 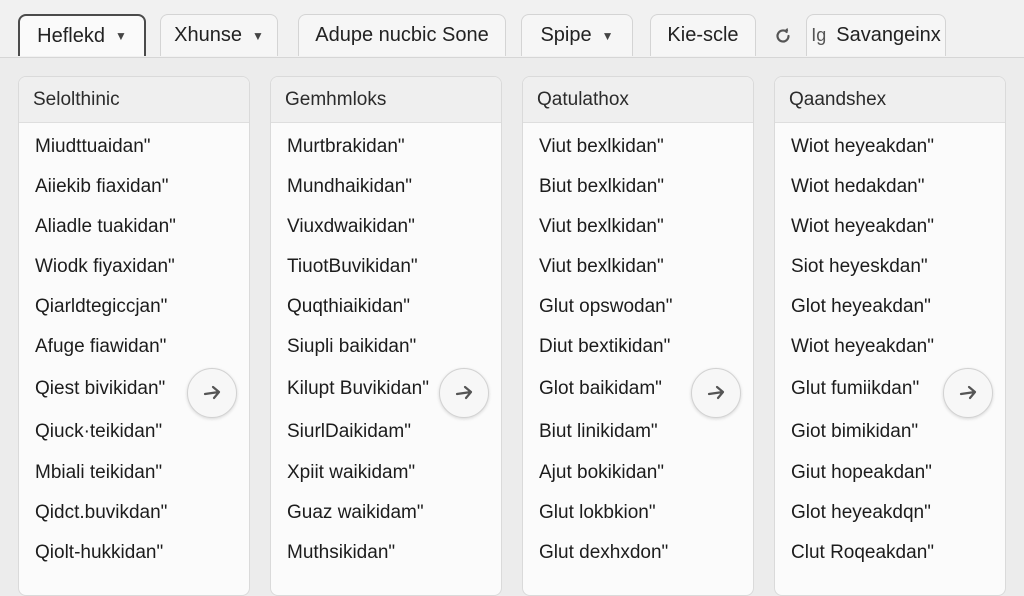 What do you see at coordinates (134, 100) in the screenshot?
I see `column-1-header: Selolthinic` at bounding box center [134, 100].